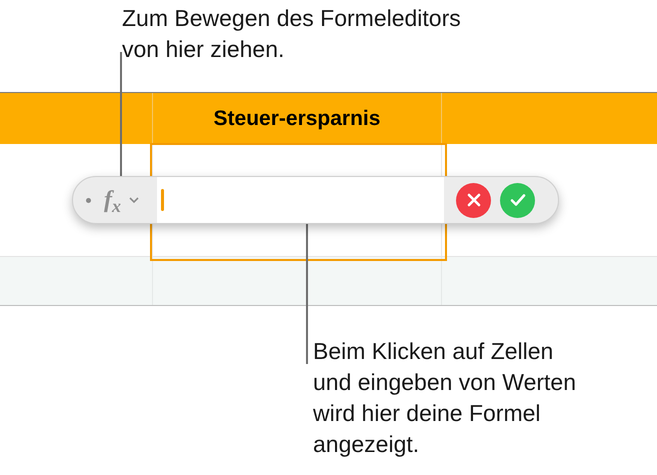 The height and width of the screenshot is (475, 657). I want to click on formula-editor: f$_{x}$, so click(315, 200).